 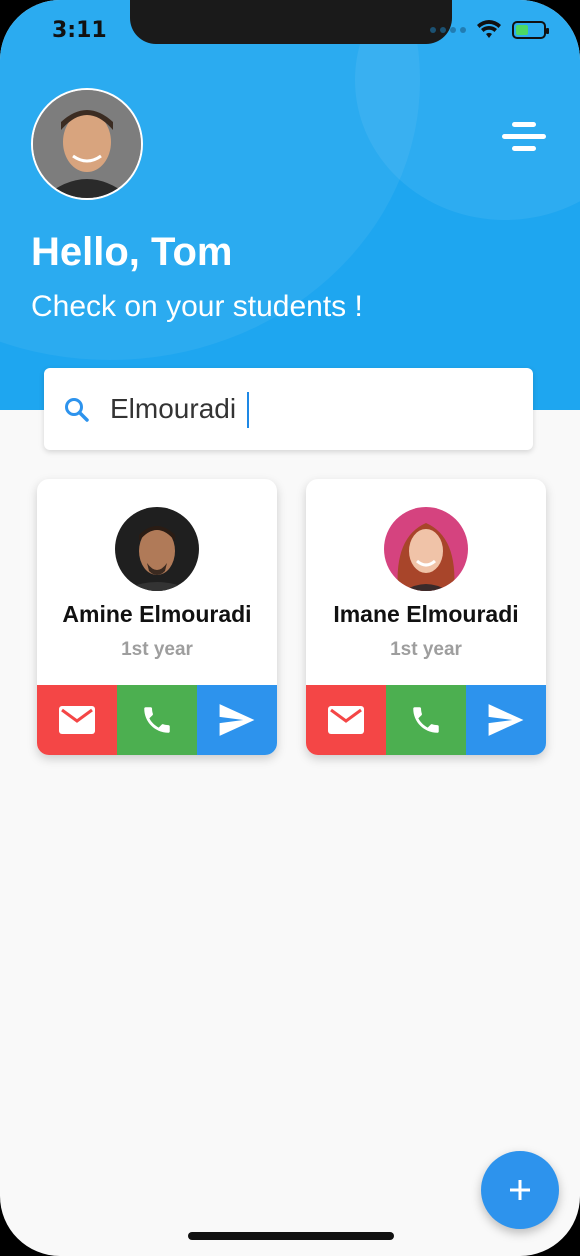 I want to click on status-indicators, so click(x=489, y=30).